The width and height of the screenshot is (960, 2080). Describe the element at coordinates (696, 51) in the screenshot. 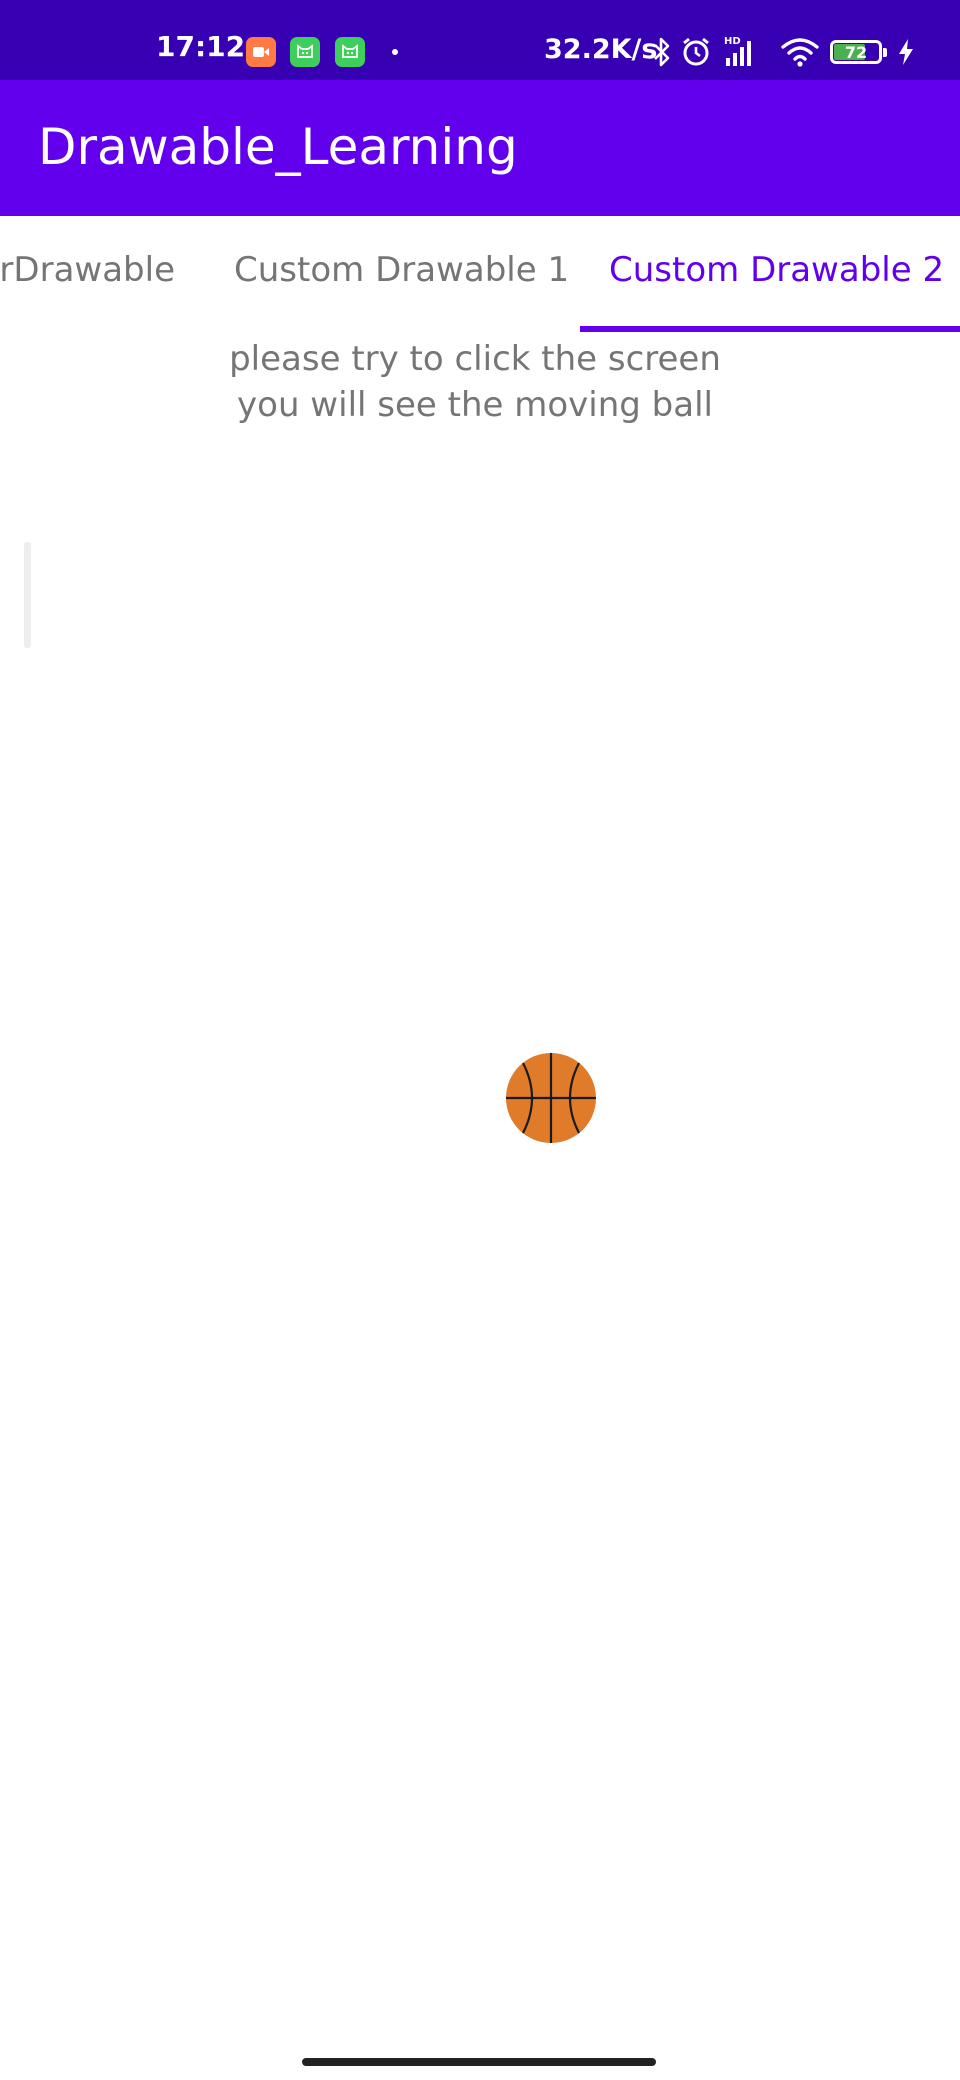

I see `alarm-icon` at that location.